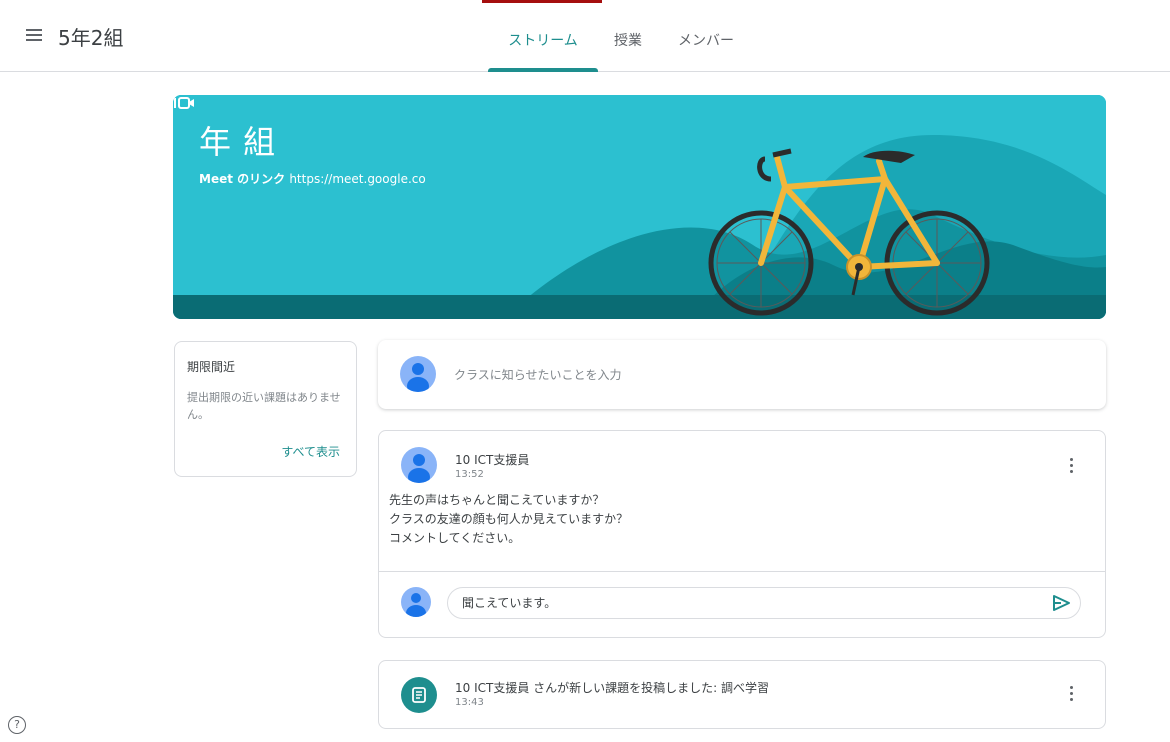  Describe the element at coordinates (634, 36) in the screenshot. I see `tab-classwork: 授業` at that location.